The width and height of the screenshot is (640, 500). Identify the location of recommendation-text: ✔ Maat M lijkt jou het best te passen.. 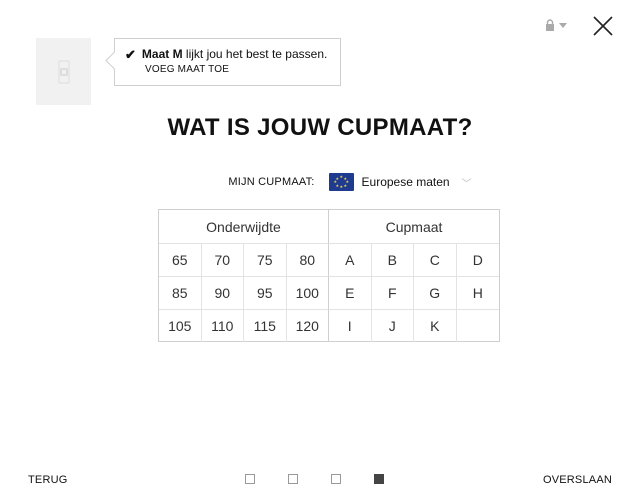
(232, 54).